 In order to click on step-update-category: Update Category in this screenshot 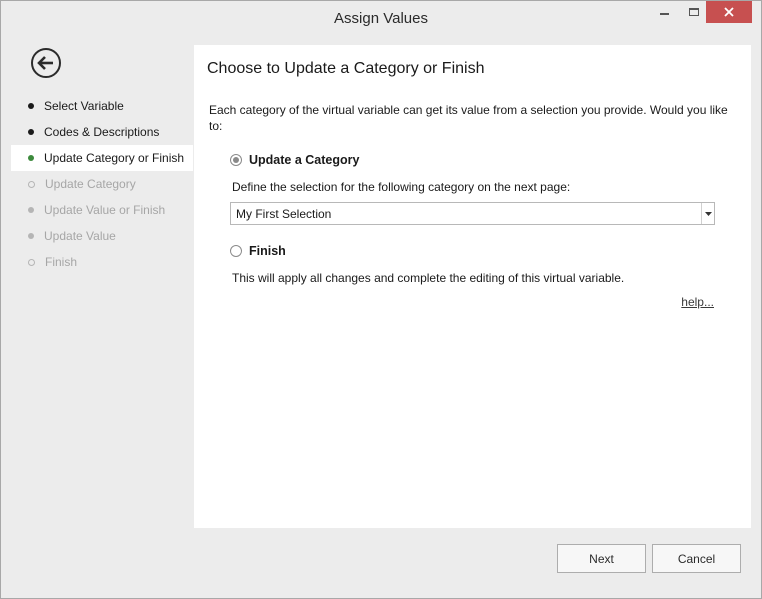, I will do `click(102, 184)`.